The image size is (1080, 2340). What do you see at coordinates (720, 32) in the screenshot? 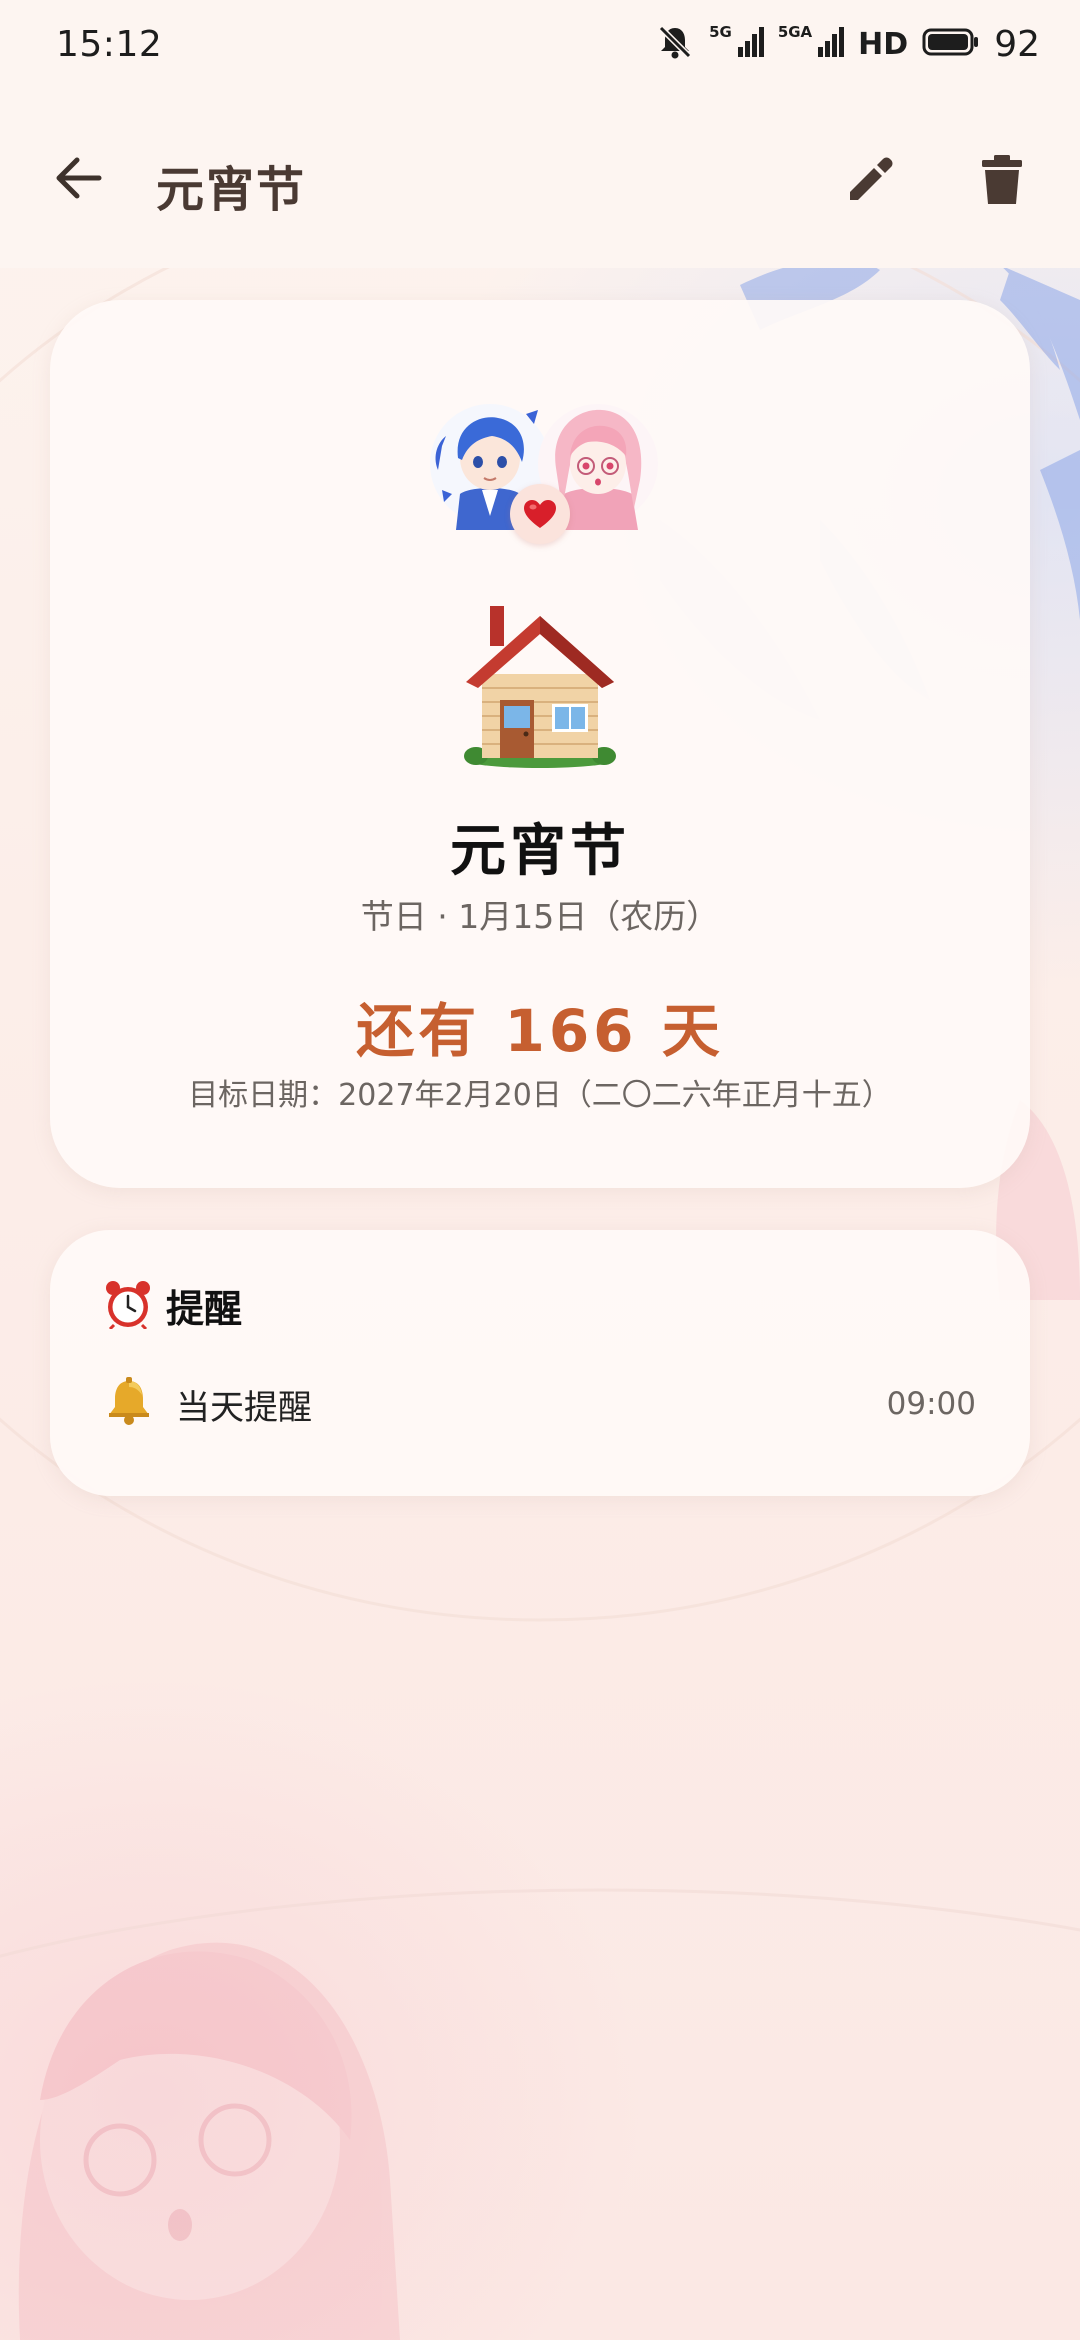
I see `network-label-5g: 5G` at bounding box center [720, 32].